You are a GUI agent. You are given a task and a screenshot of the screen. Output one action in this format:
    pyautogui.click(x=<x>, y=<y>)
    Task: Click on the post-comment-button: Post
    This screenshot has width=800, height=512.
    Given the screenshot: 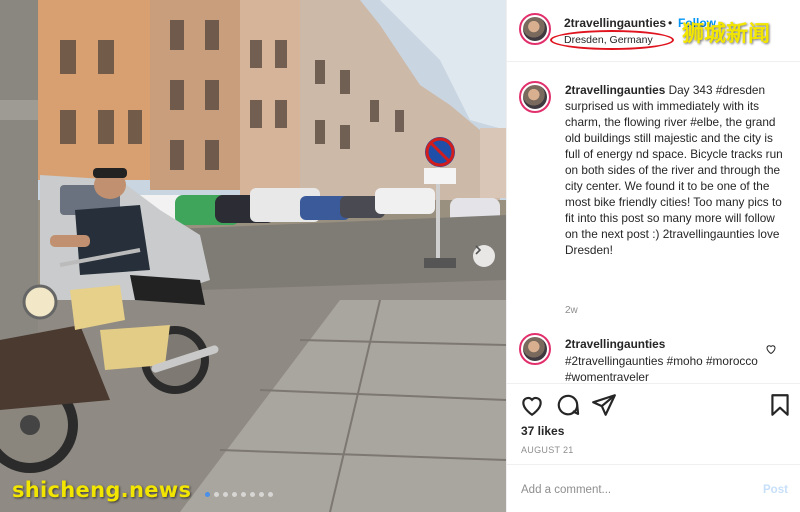 What is the action you would take?
    pyautogui.click(x=775, y=490)
    